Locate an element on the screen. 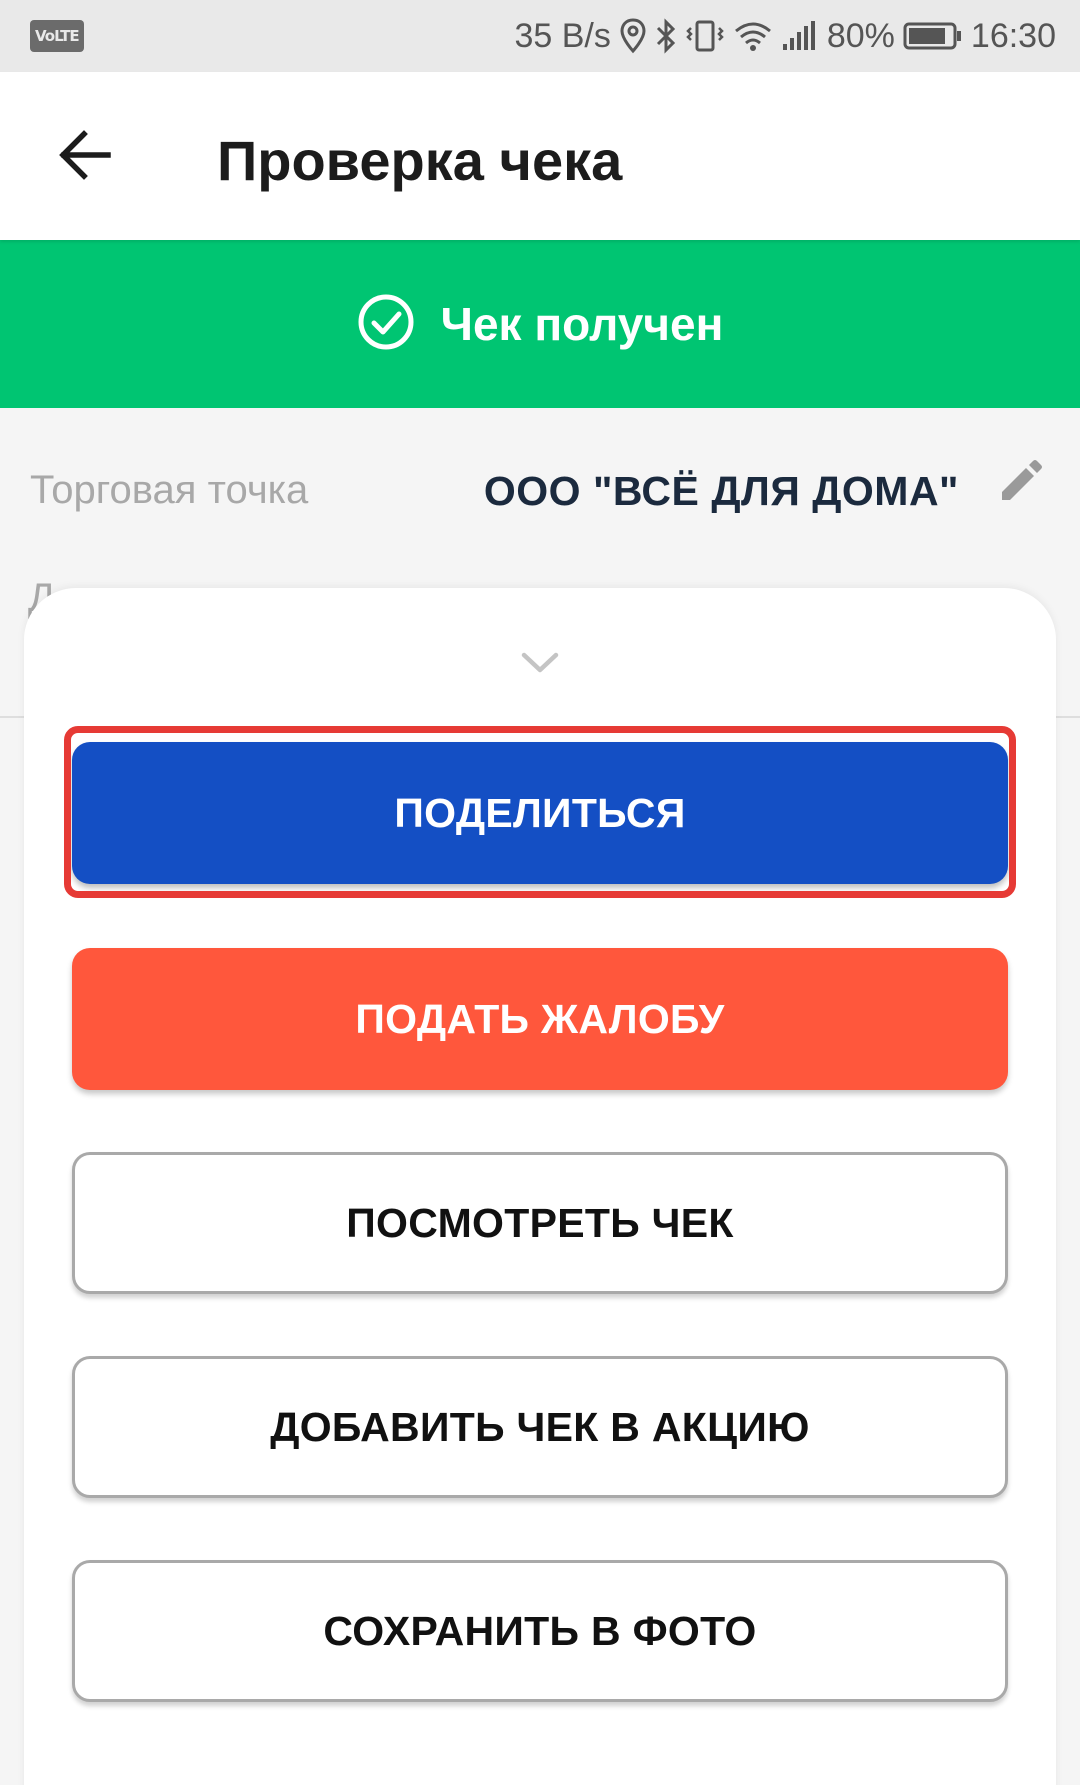 This screenshot has height=1785, width=1080. app-bar: Проверка чека is located at coordinates (540, 156).